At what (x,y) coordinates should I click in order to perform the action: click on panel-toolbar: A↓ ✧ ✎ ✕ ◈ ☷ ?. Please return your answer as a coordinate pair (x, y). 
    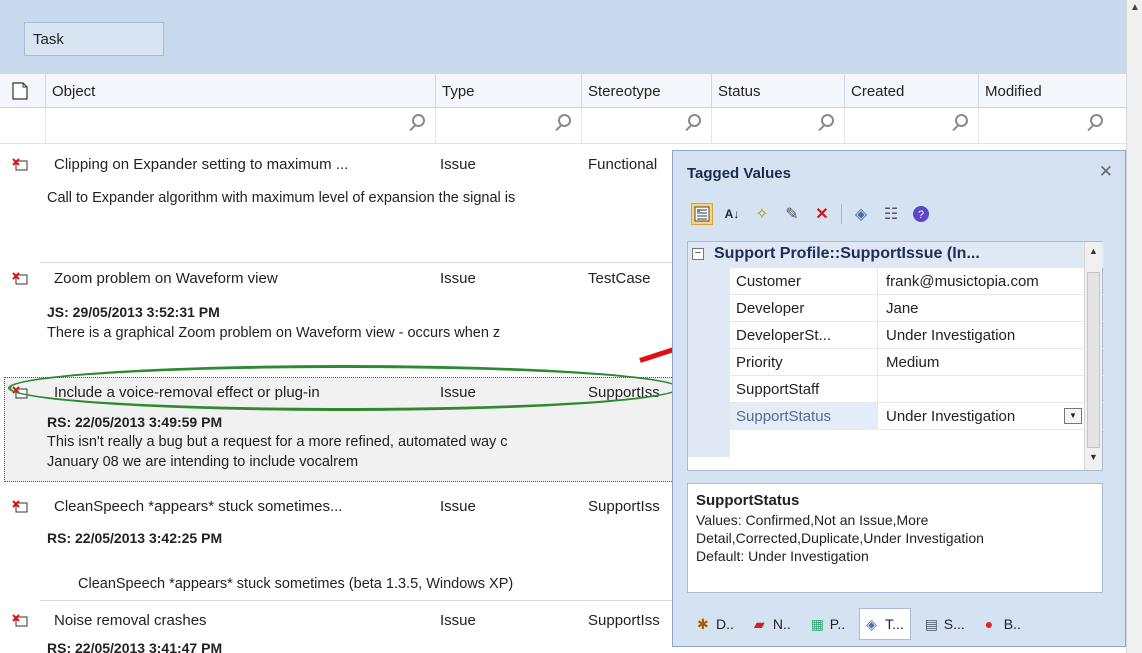
    Looking at the image, I should click on (811, 214).